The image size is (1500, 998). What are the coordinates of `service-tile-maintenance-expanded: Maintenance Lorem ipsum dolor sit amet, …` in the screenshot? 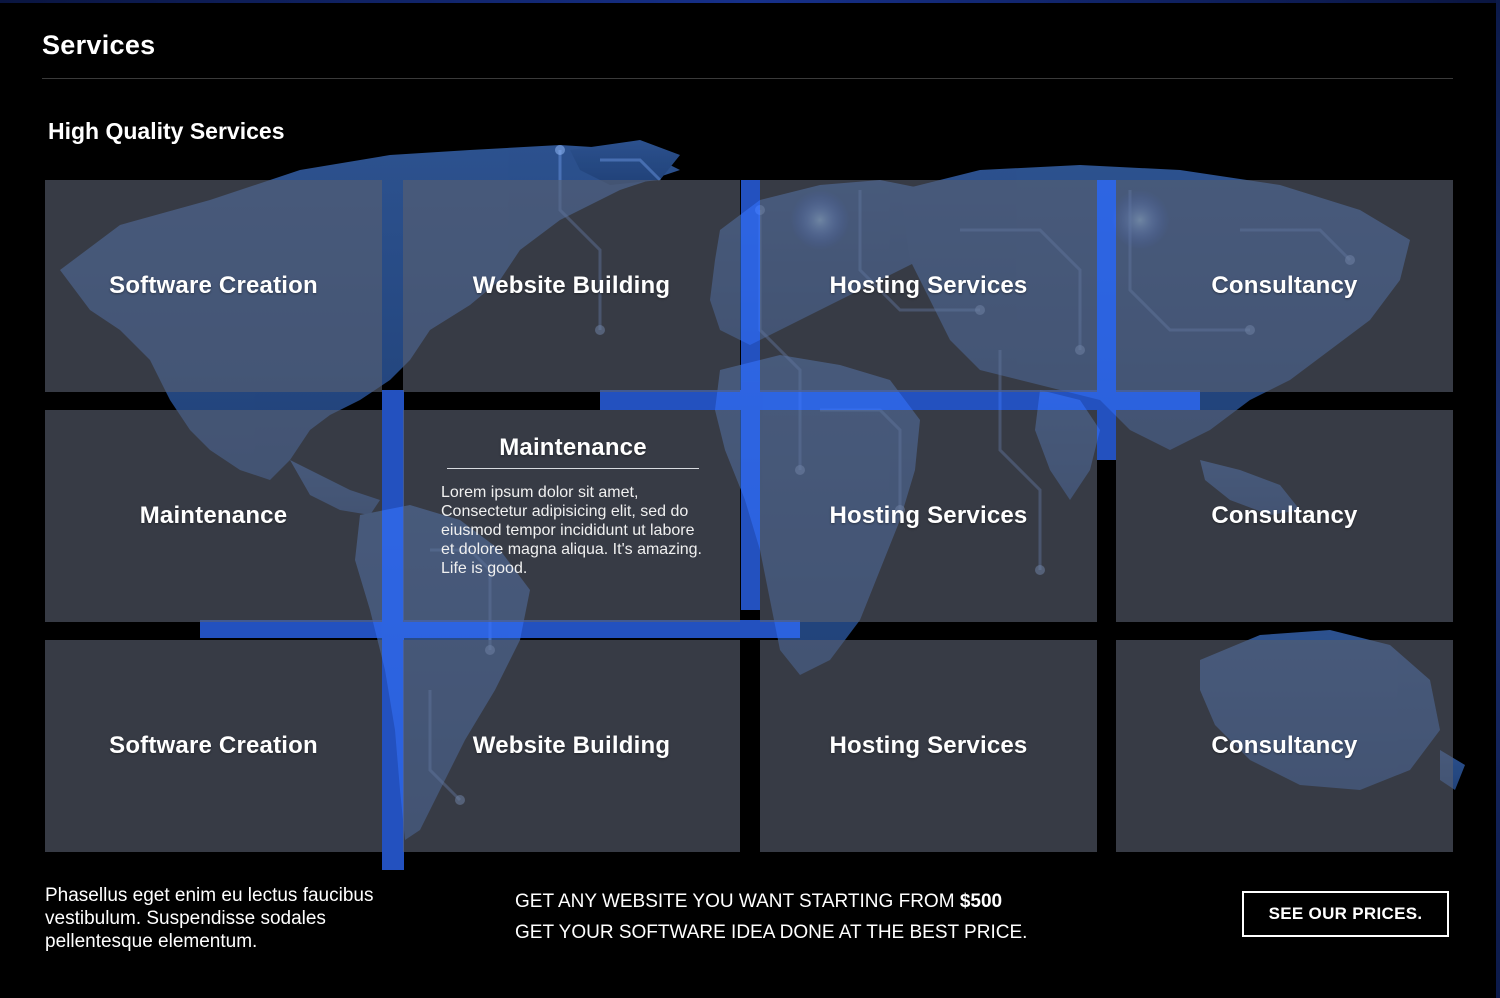 It's located at (571, 516).